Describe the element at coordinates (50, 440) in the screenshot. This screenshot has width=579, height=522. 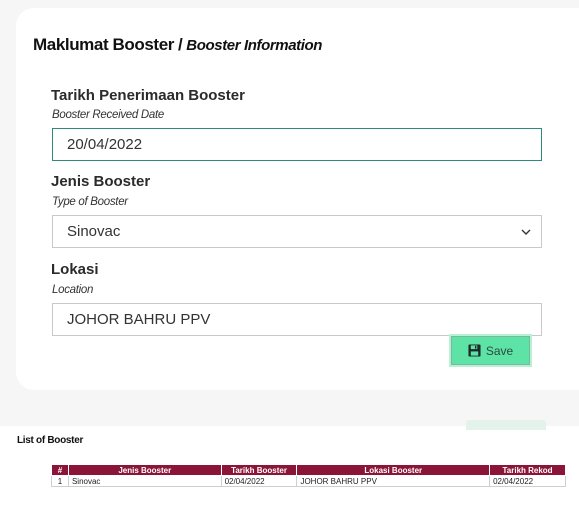
I see `list-title: List of Booster` at that location.